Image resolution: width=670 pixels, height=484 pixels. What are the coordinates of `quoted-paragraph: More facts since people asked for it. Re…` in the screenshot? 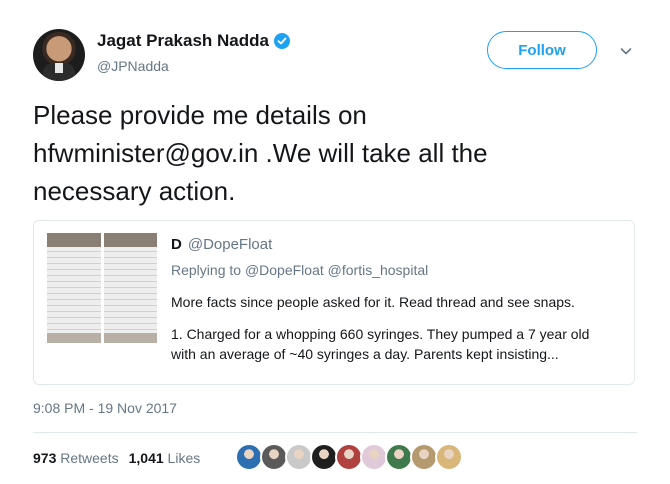 It's located at (373, 302).